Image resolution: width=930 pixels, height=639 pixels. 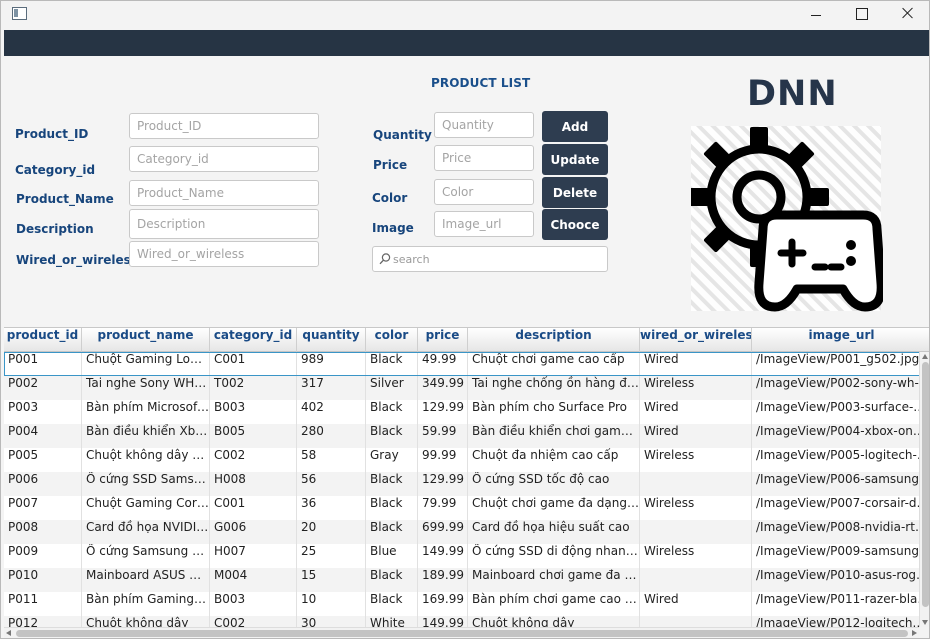 What do you see at coordinates (331, 364) in the screenshot?
I see `cell-quantity: 989` at bounding box center [331, 364].